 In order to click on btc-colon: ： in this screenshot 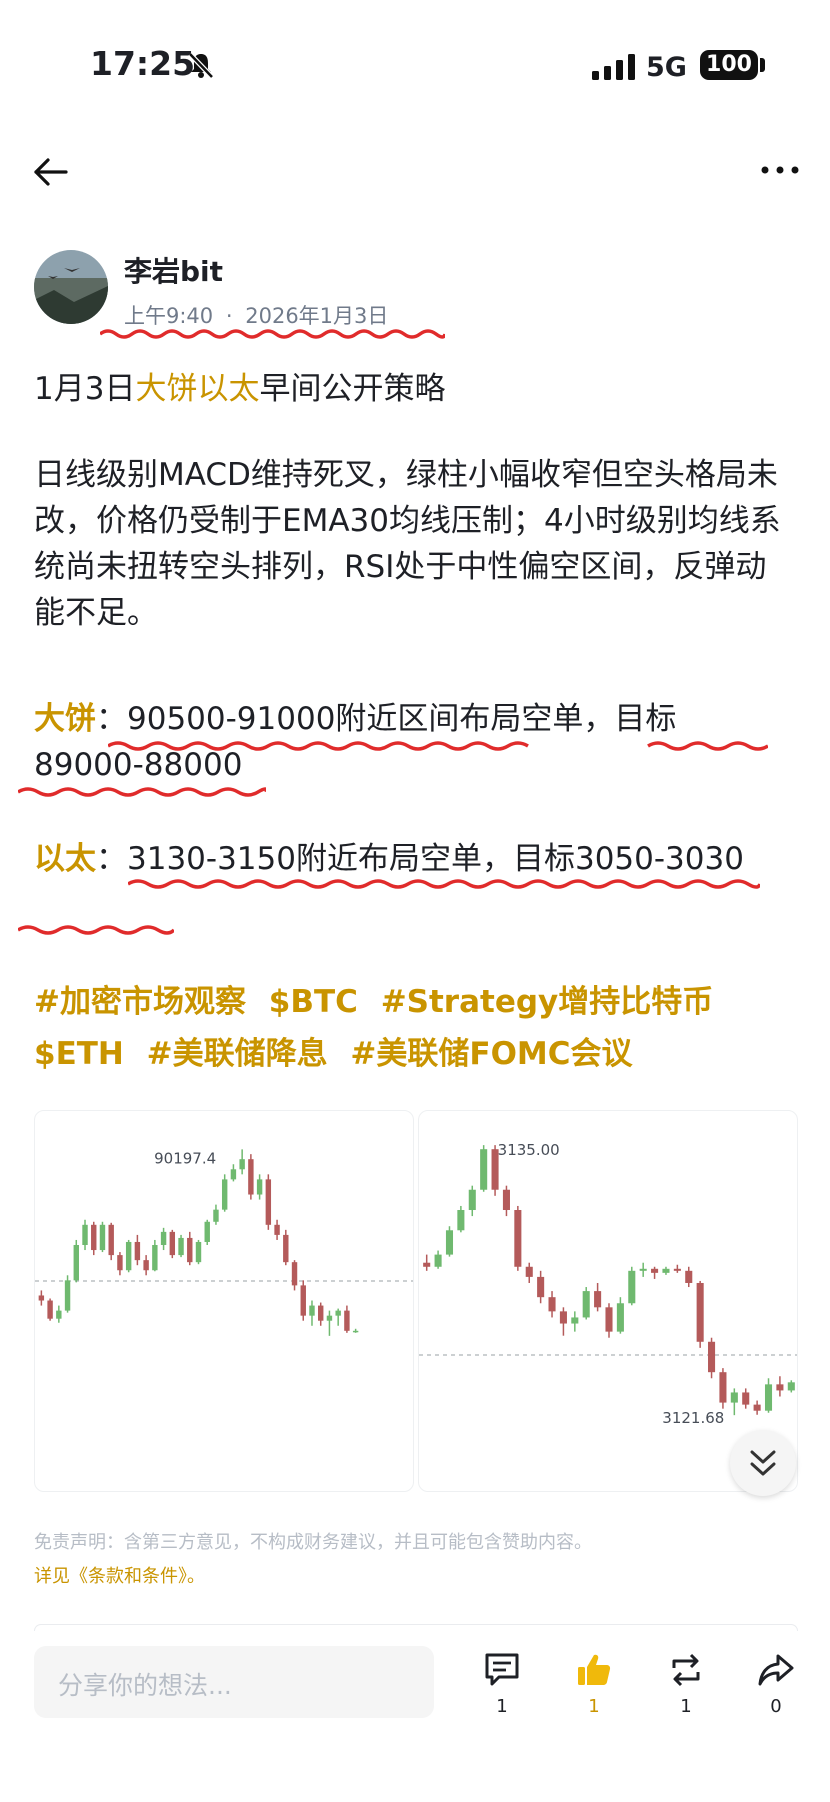, I will do `click(111, 719)`.